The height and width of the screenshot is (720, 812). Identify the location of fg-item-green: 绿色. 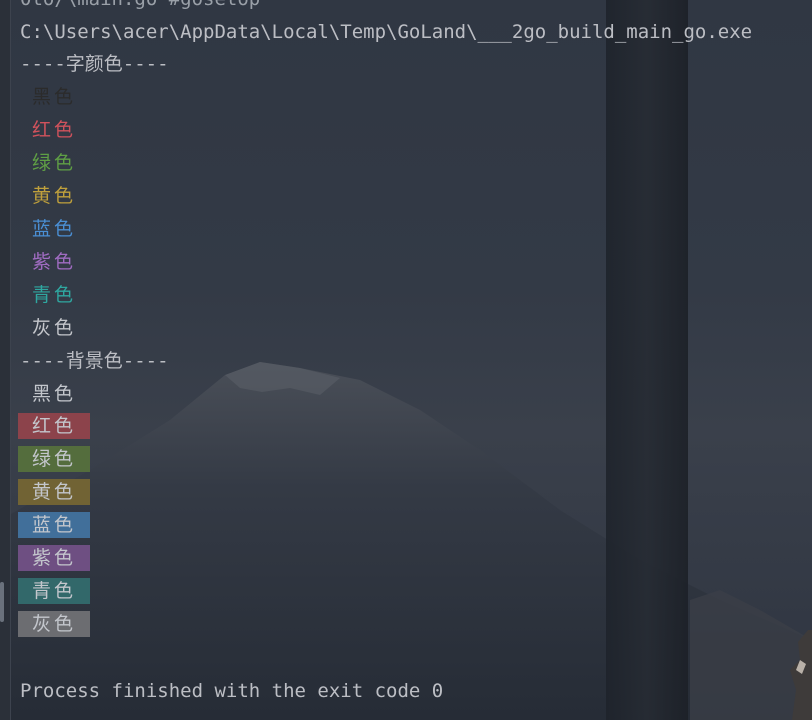
(54, 163).